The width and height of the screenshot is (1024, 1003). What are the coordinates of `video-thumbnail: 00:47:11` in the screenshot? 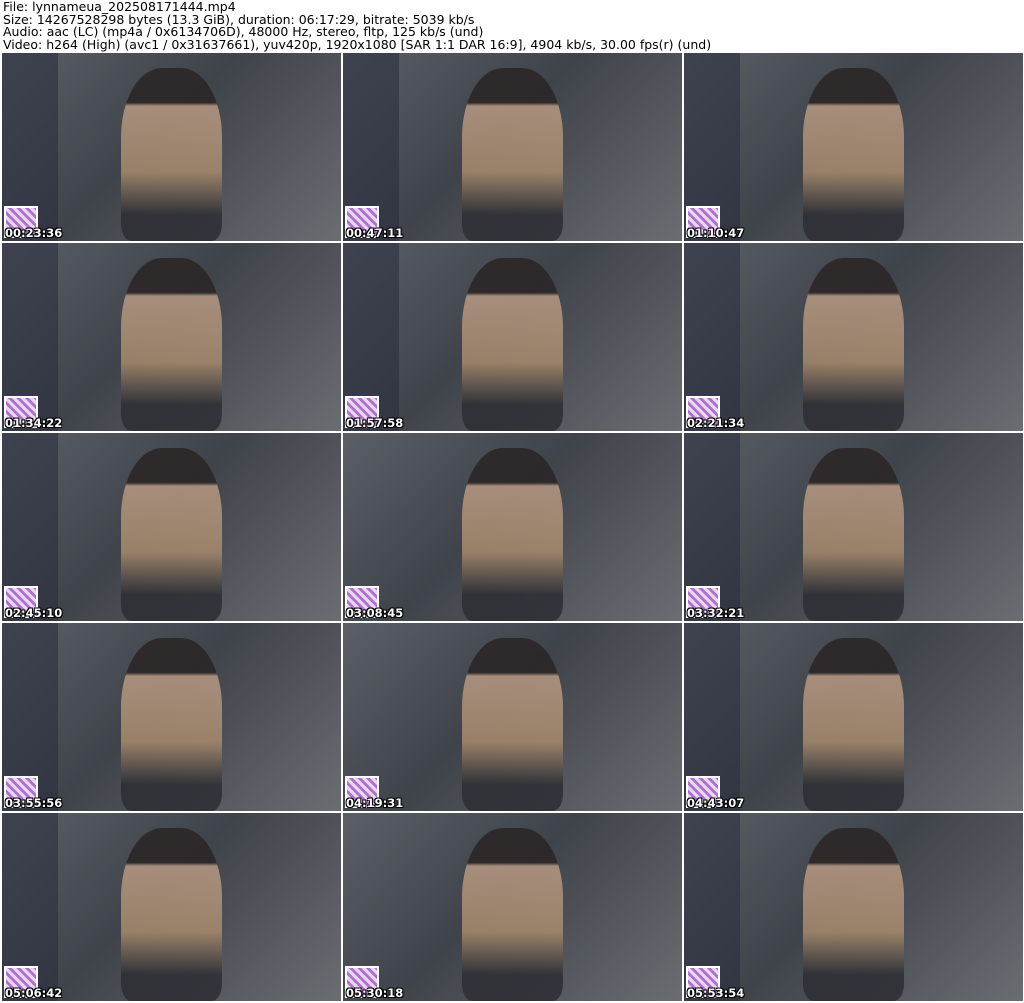 It's located at (512, 147).